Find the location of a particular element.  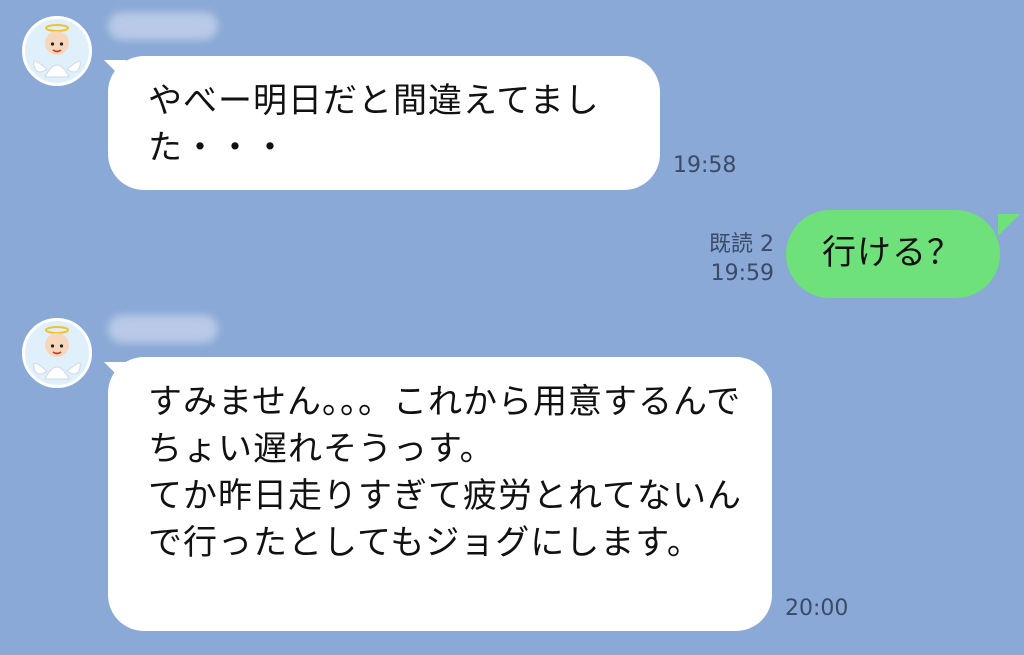

incoming-message-bubble: やべー明日だと間違えてました・・・ is located at coordinates (384, 123).